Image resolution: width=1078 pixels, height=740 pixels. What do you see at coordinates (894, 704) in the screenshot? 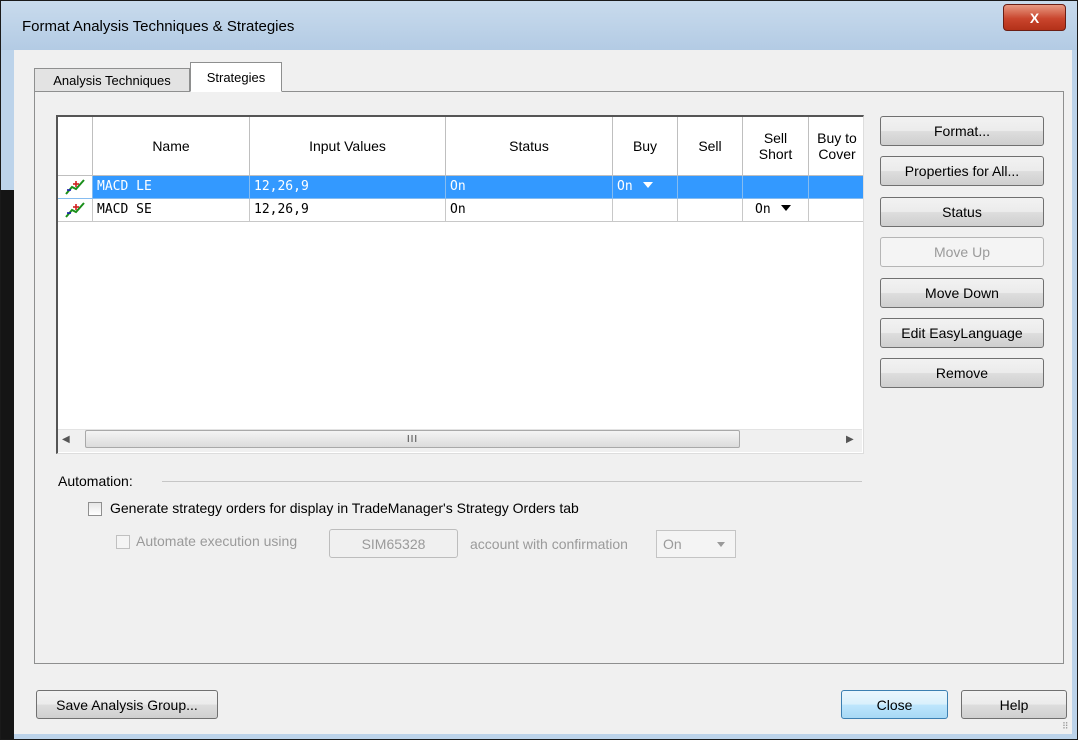
I see `close-button: Close` at bounding box center [894, 704].